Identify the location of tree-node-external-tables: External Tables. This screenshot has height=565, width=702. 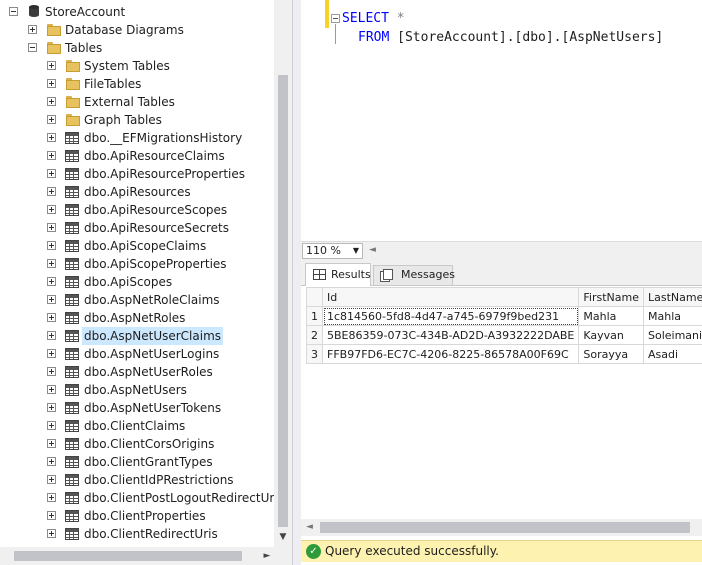
(137, 102).